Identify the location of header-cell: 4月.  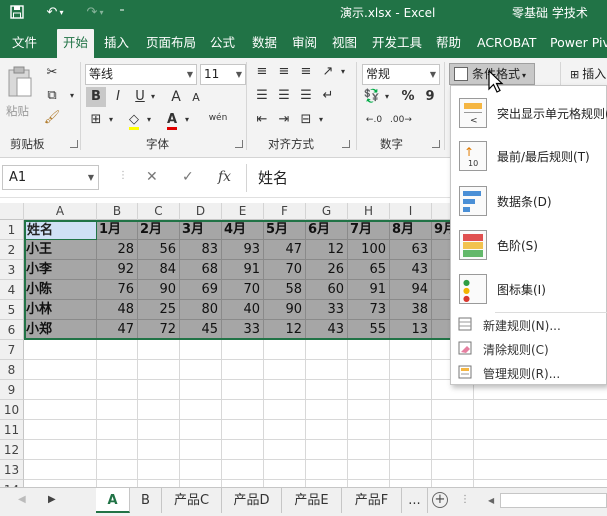
(243, 230).